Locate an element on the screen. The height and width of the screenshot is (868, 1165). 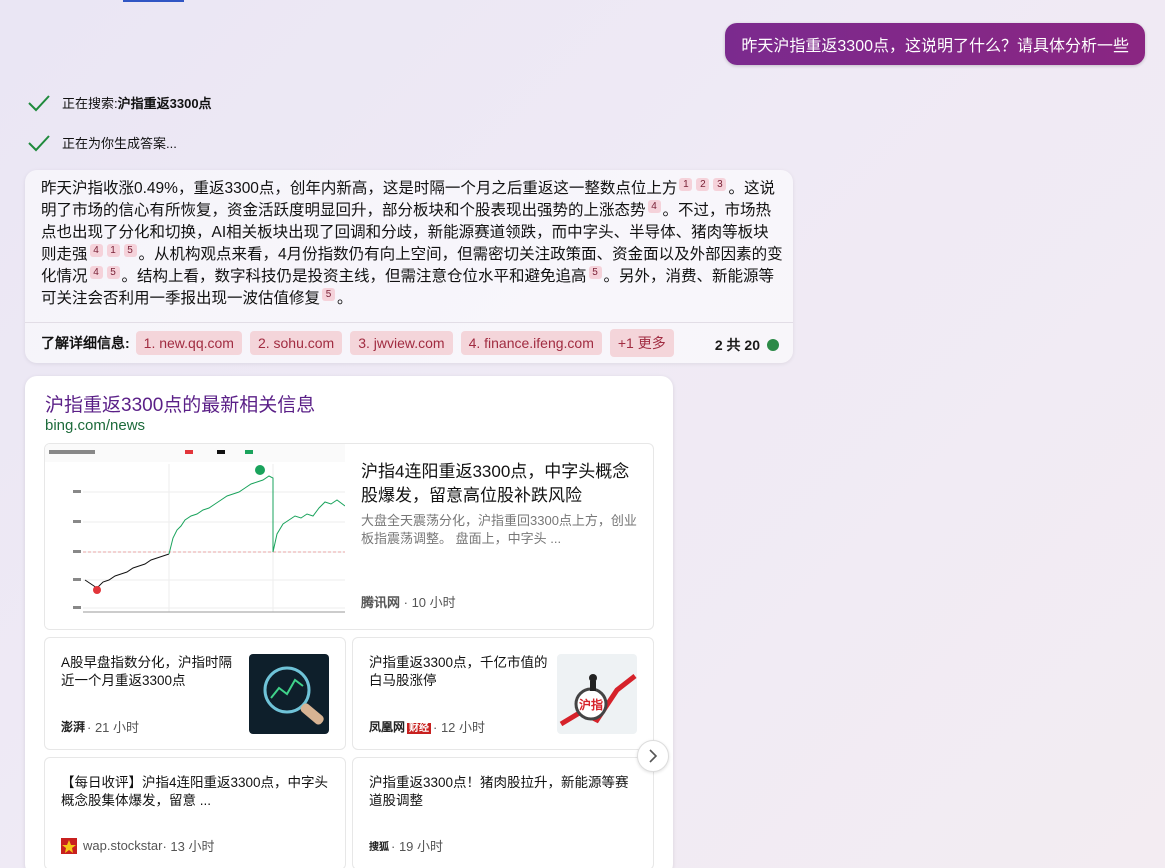
news-item-source-tag: 财经 is located at coordinates (419, 728).